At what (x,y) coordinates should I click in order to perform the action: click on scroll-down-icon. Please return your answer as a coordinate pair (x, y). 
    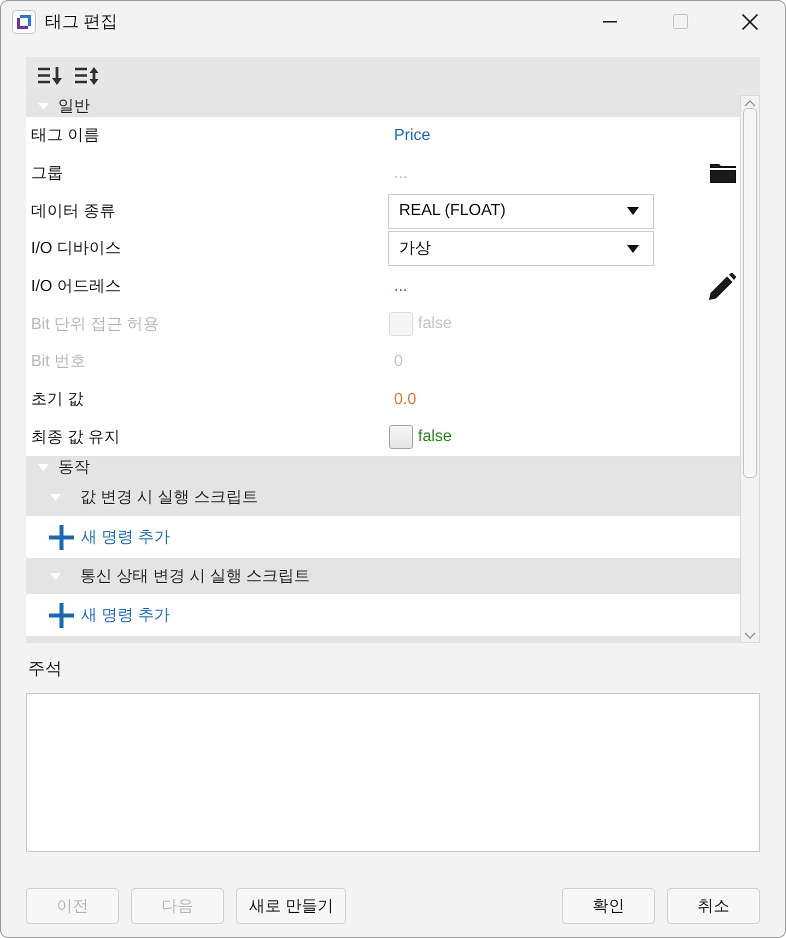
    Looking at the image, I should click on (750, 635).